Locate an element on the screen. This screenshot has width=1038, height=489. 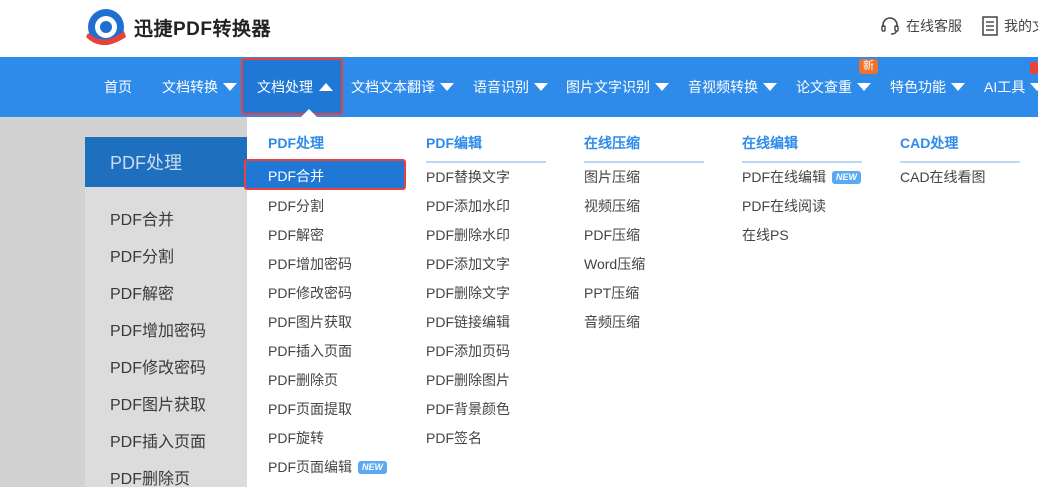
menu-item: PDF解密 is located at coordinates (296, 235).